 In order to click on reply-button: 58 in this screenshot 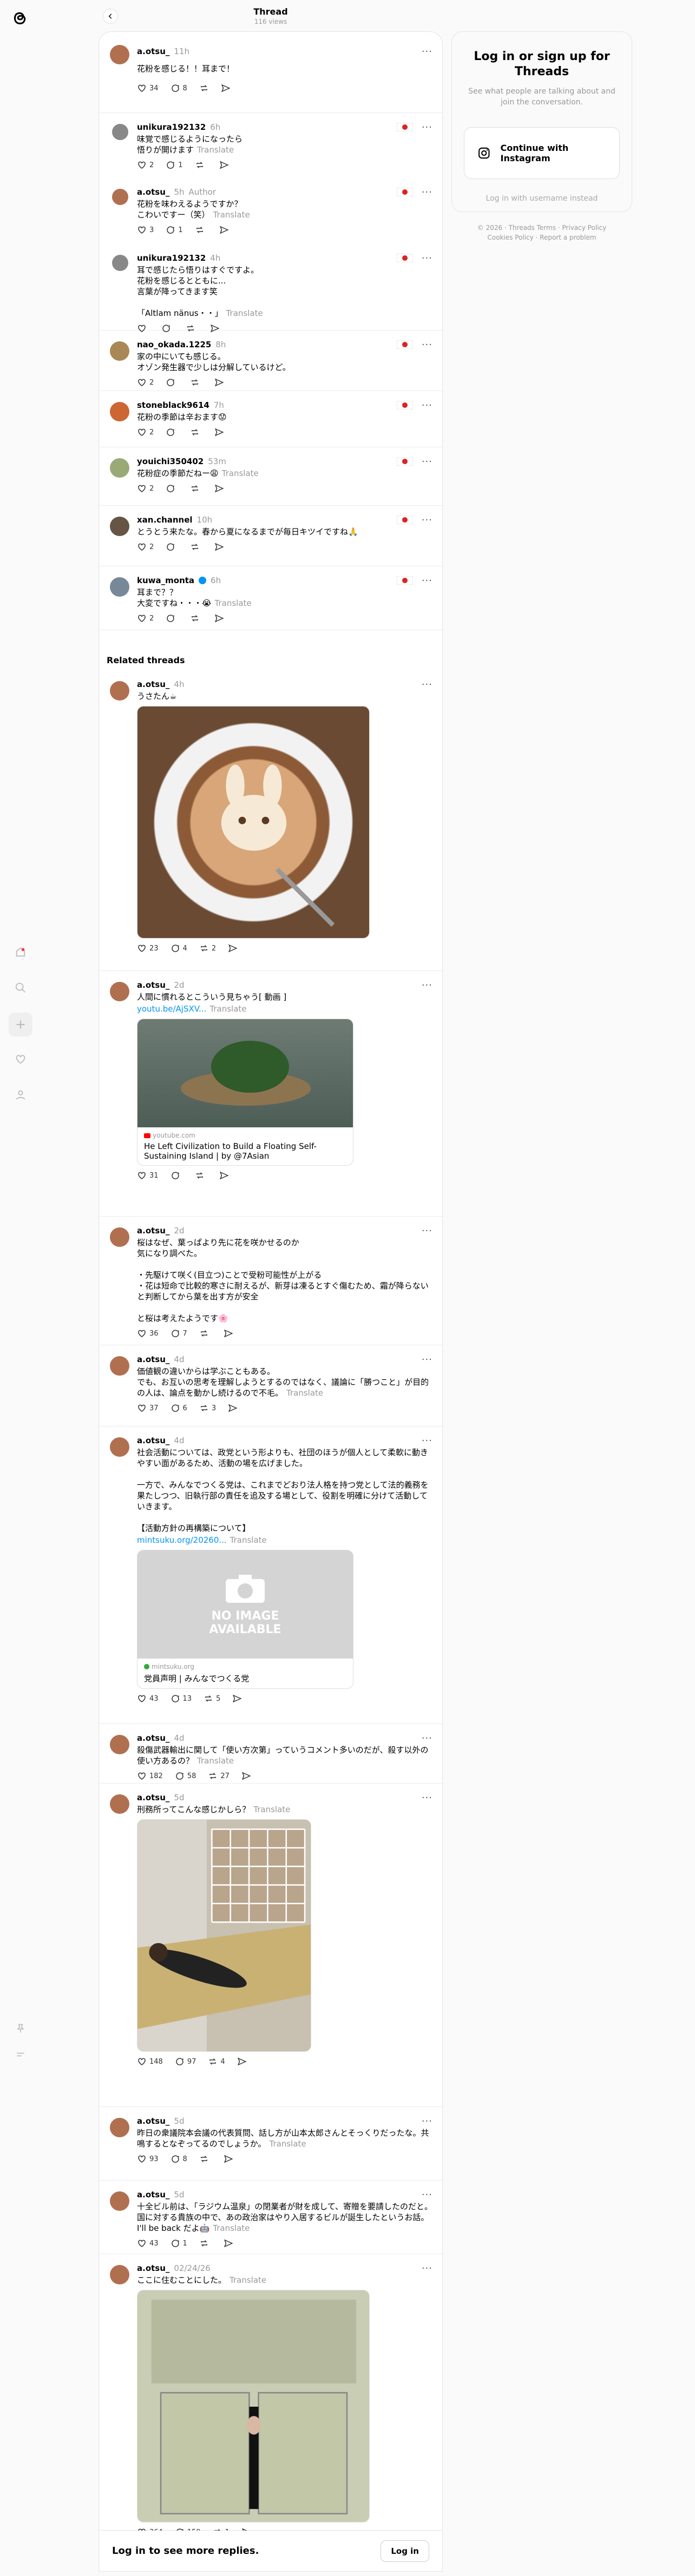, I will do `click(185, 1776)`.